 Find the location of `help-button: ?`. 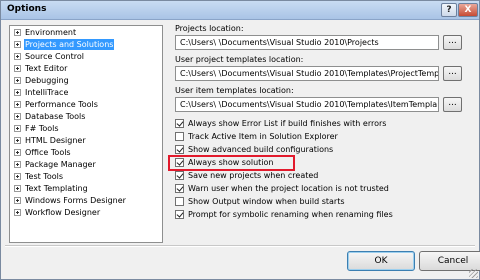

help-button: ? is located at coordinates (449, 10).